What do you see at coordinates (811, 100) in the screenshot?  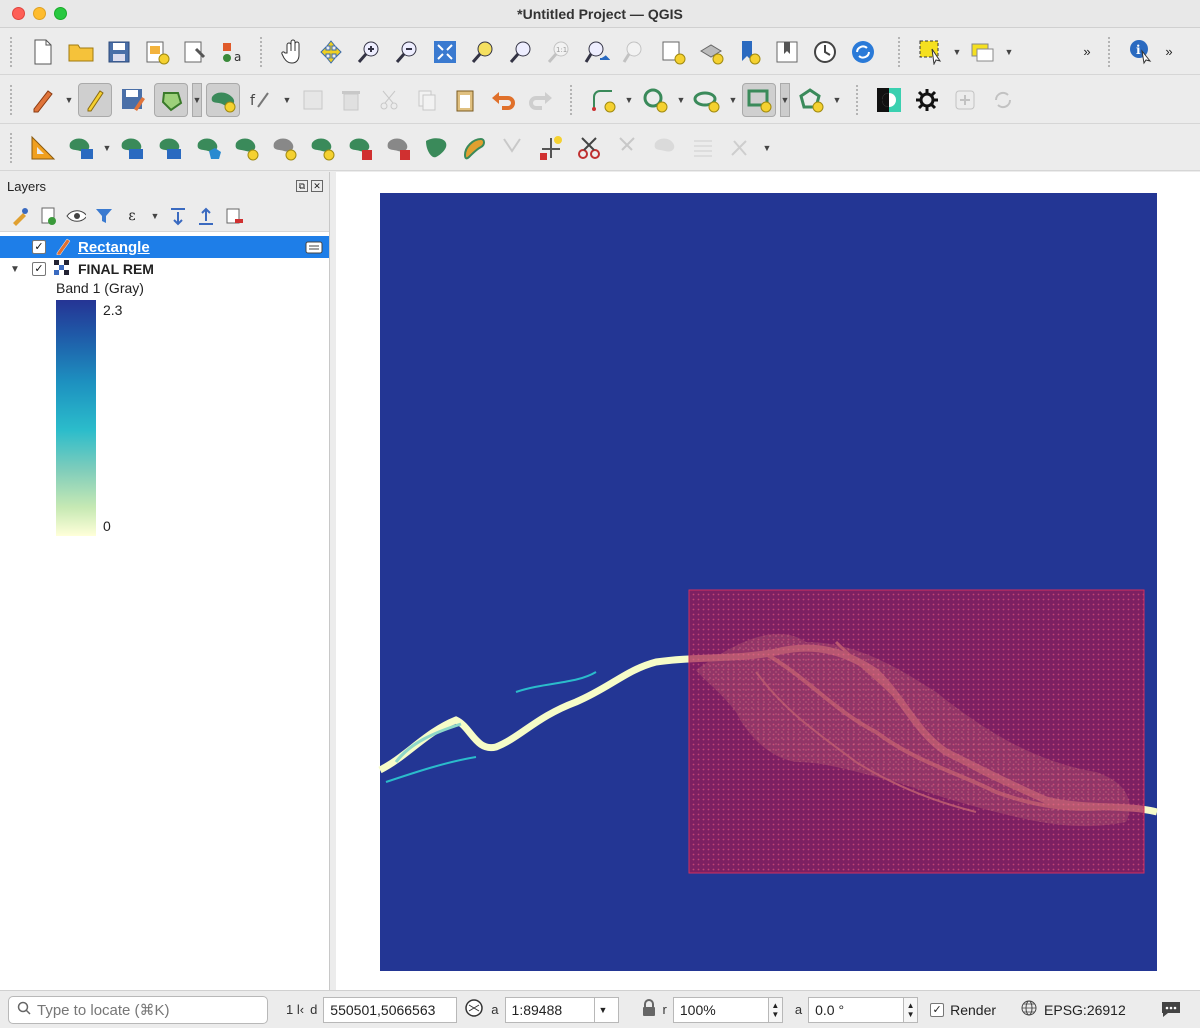 I see `add-regular-polygon-icon` at bounding box center [811, 100].